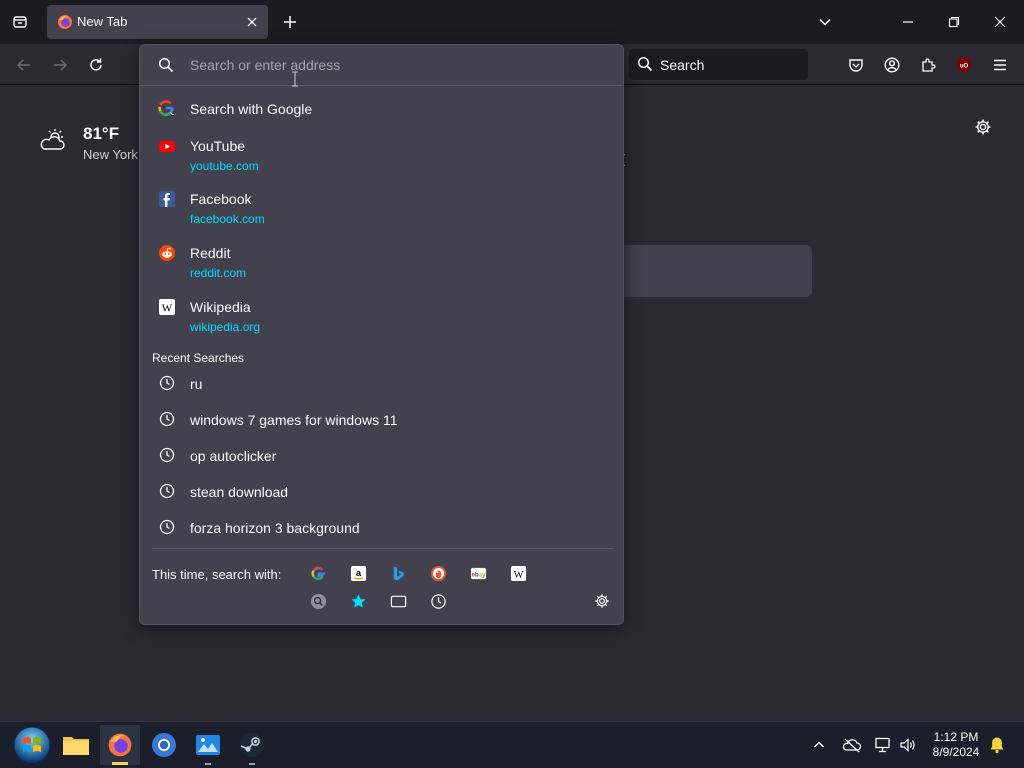 This screenshot has width=1024, height=768. Describe the element at coordinates (120, 745) in the screenshot. I see `firefox-taskbar-button` at that location.